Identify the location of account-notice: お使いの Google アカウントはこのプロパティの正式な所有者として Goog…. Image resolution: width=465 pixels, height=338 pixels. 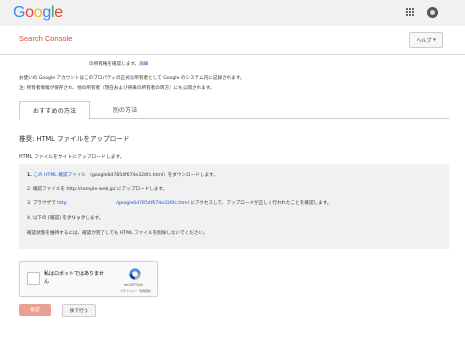
(132, 78).